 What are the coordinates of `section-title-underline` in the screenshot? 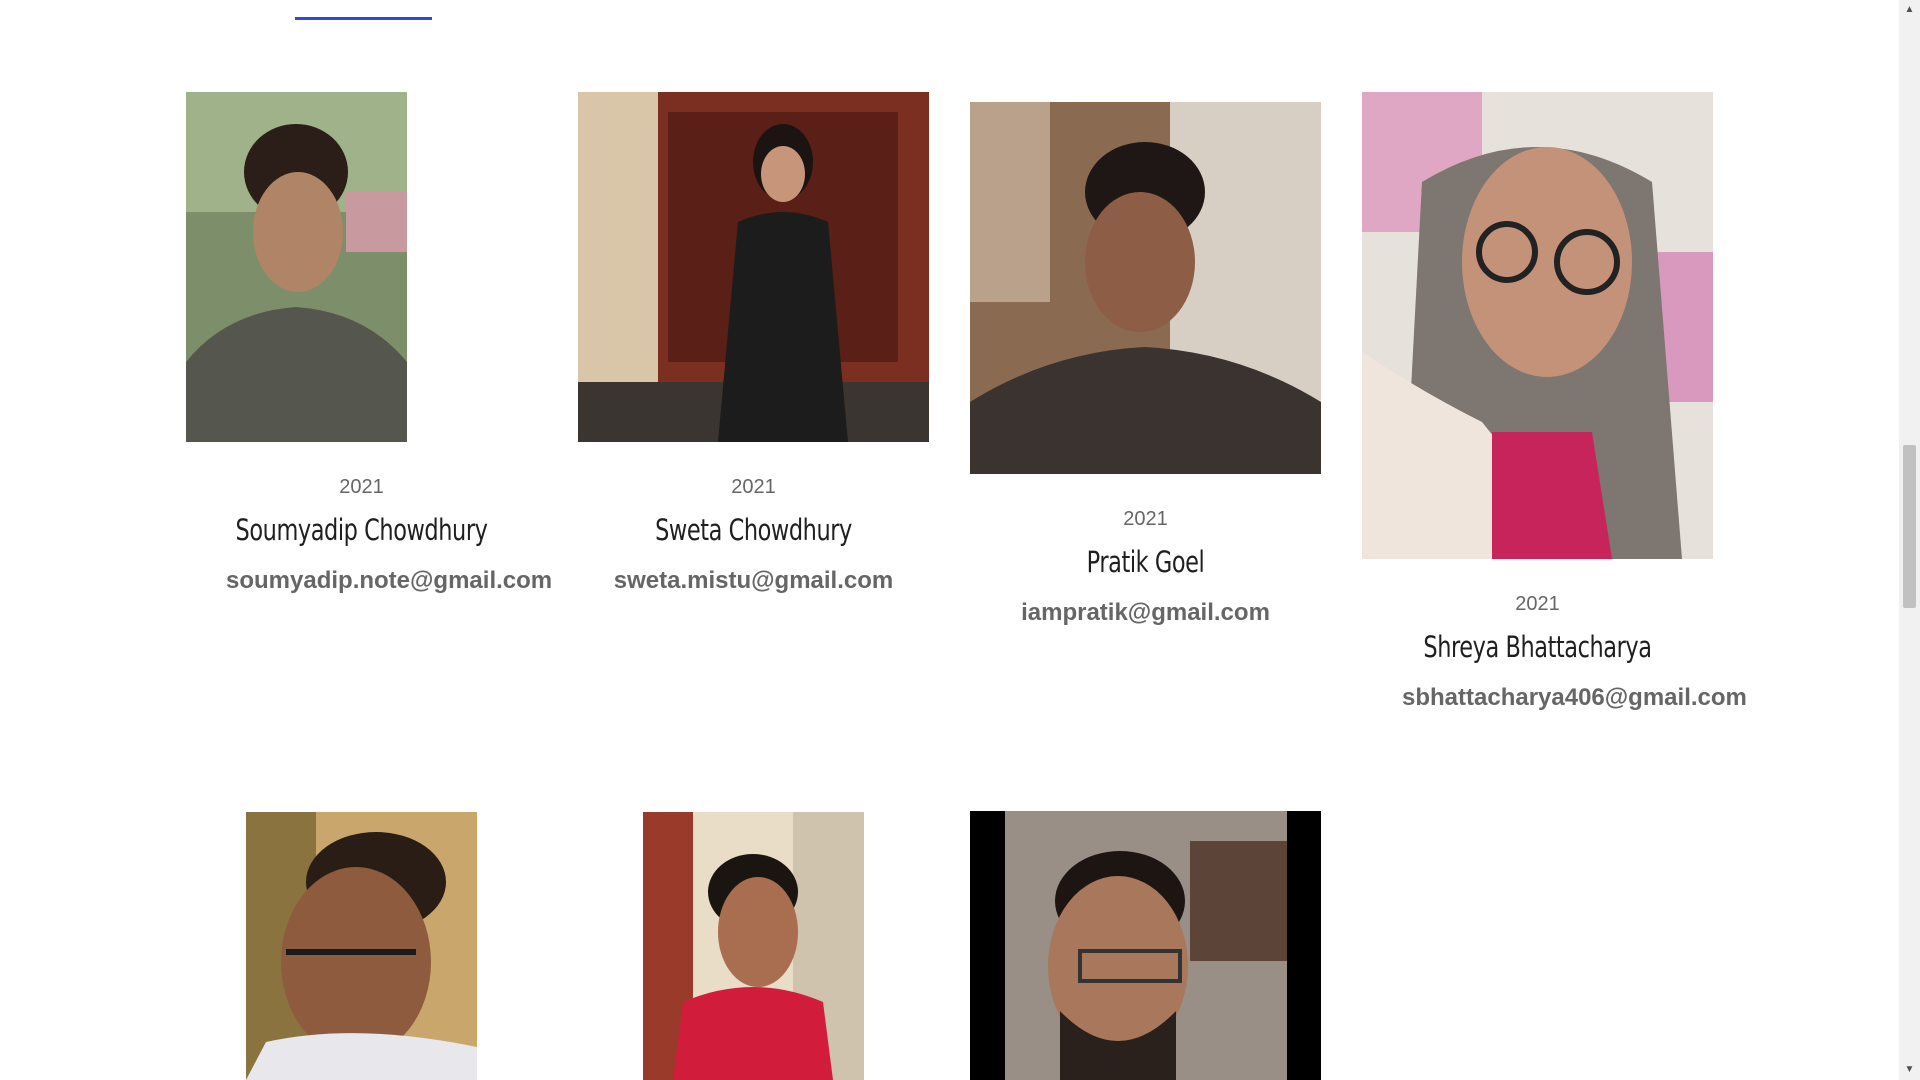 It's located at (363, 18).